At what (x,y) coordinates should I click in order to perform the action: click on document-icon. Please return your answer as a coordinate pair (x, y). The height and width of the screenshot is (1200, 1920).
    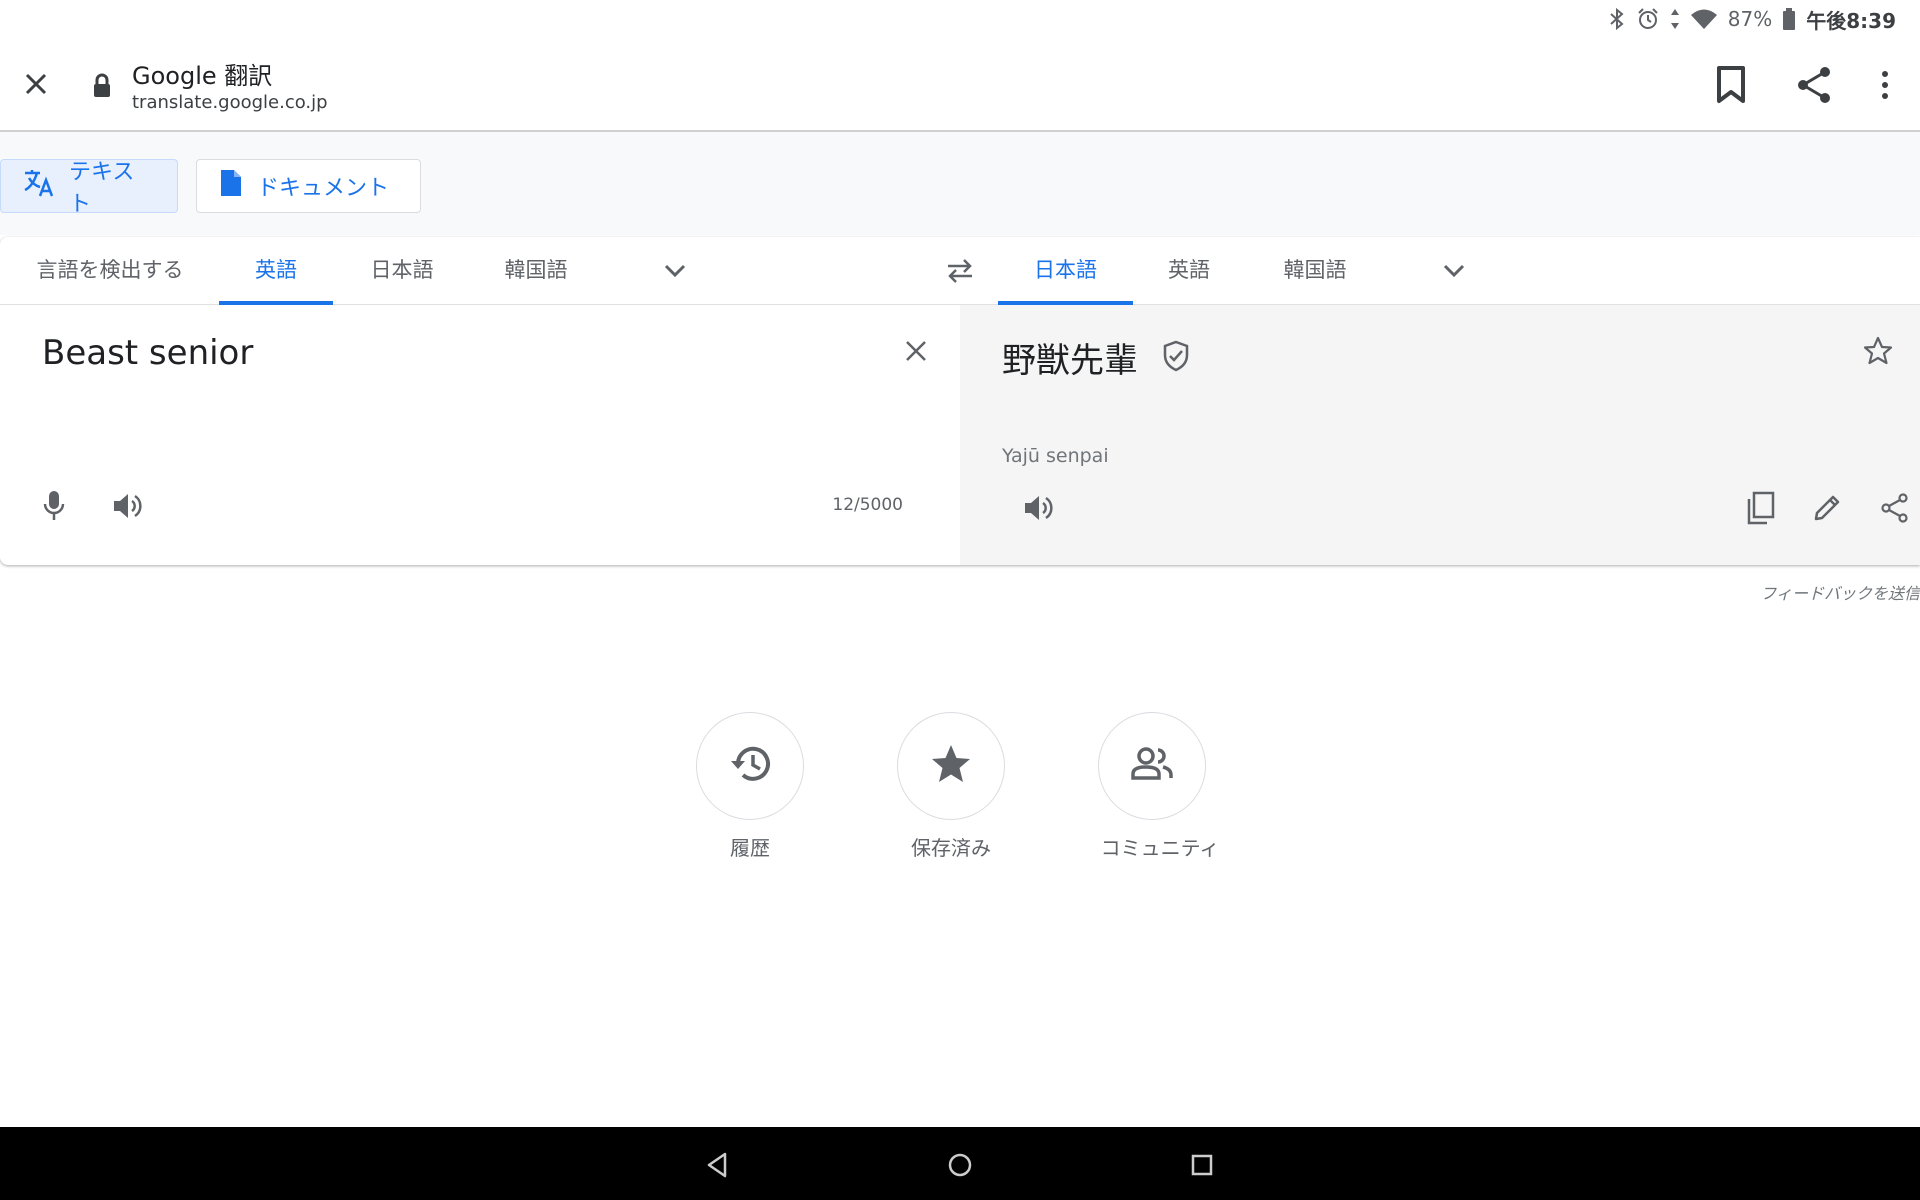
    Looking at the image, I should click on (231, 186).